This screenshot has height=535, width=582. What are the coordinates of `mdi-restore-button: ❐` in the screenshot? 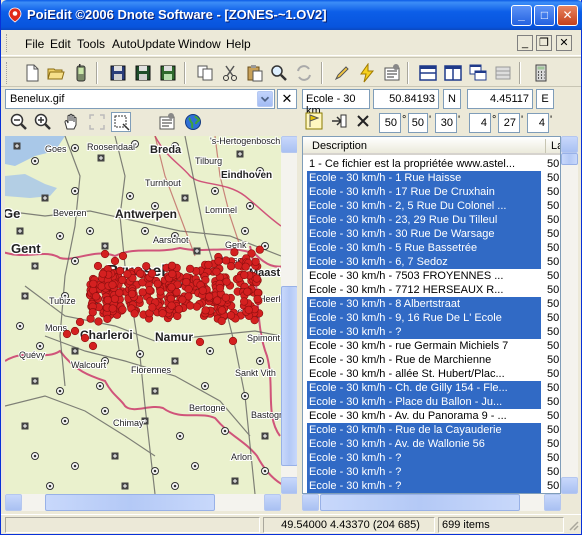 It's located at (544, 43).